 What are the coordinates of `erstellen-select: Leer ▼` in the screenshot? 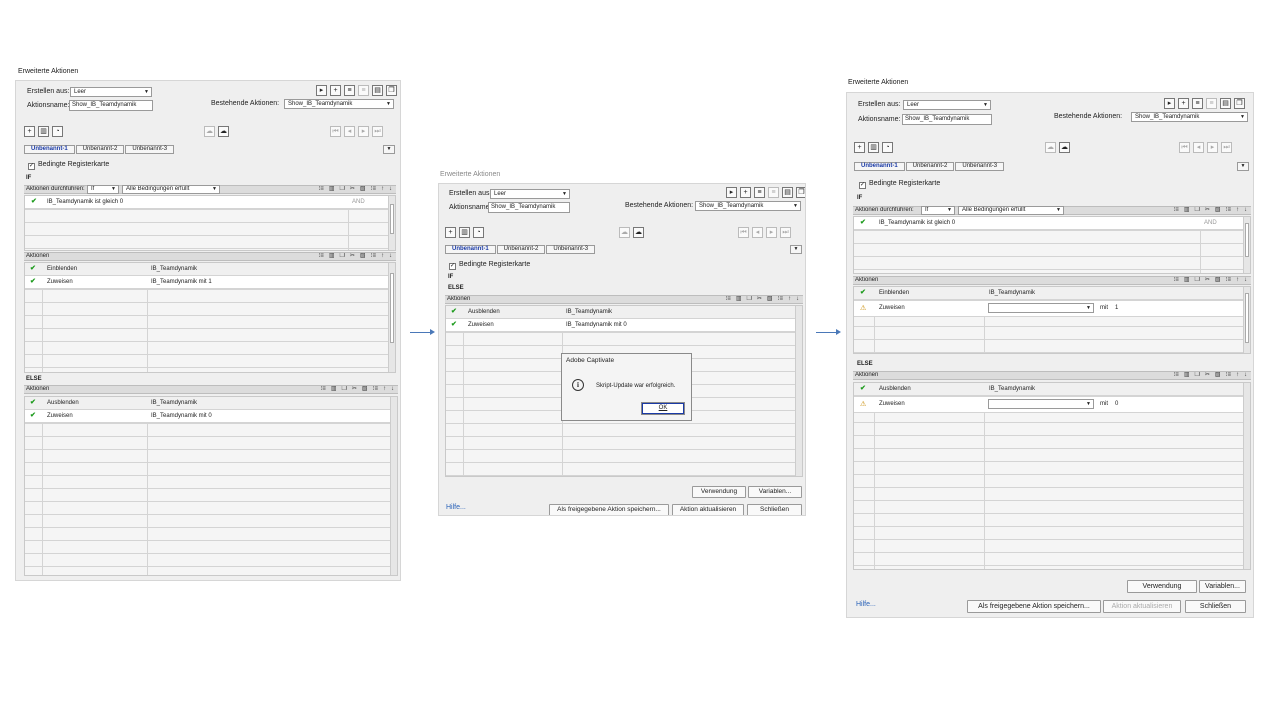 It's located at (530, 194).